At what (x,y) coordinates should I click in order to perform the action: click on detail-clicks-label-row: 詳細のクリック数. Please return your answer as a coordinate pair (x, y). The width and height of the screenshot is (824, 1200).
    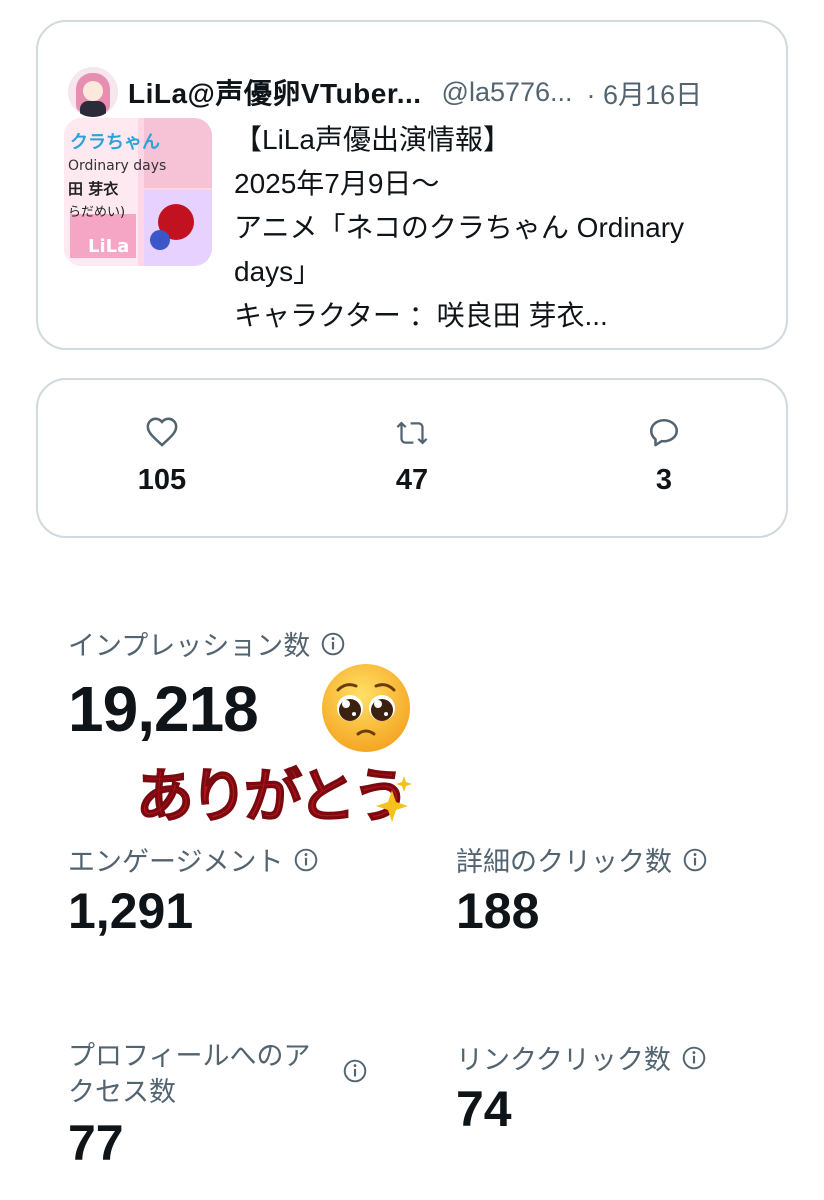
    Looking at the image, I should click on (582, 859).